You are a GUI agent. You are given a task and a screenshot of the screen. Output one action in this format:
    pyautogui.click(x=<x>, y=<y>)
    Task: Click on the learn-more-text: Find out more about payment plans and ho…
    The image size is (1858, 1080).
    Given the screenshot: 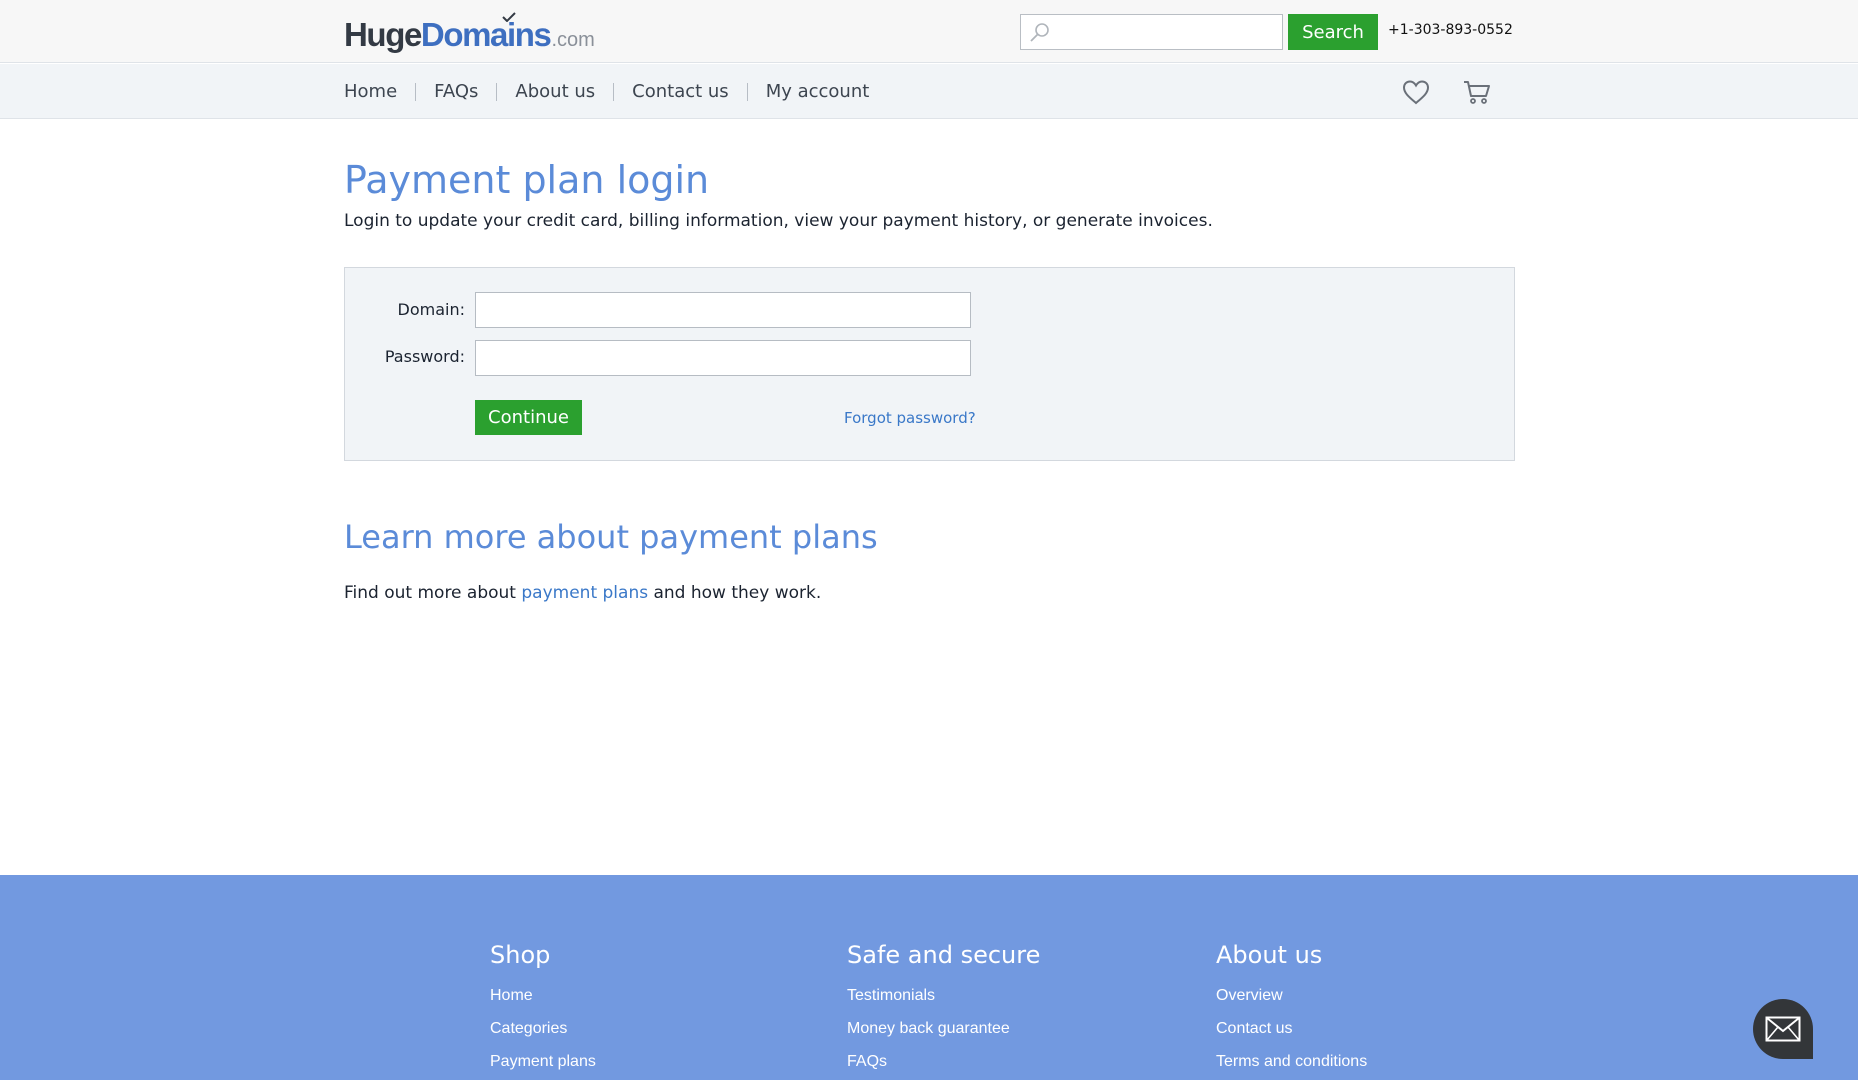 What is the action you would take?
    pyautogui.click(x=582, y=593)
    